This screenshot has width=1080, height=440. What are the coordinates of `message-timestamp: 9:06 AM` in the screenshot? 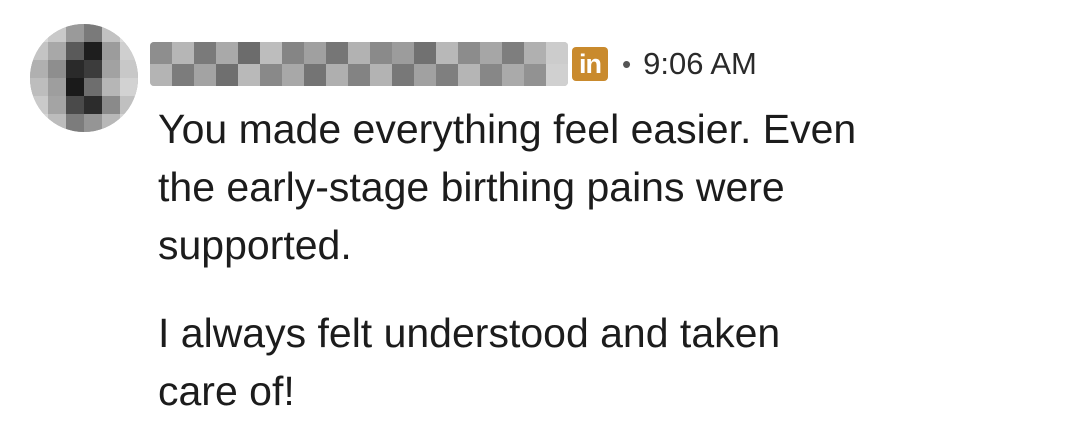 It's located at (700, 63).